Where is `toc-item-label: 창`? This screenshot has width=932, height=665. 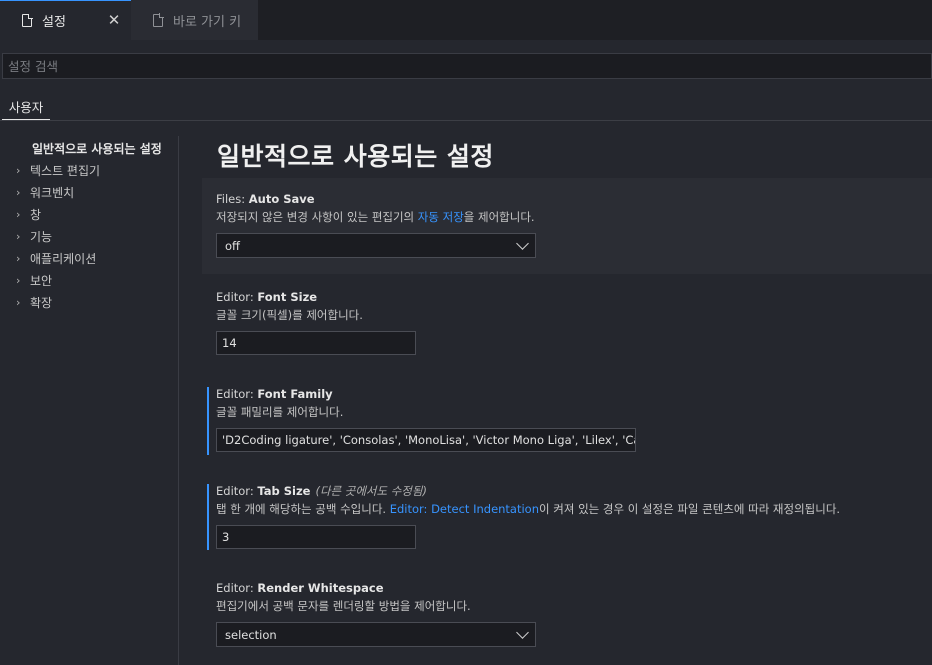 toc-item-label: 창 is located at coordinates (36, 214).